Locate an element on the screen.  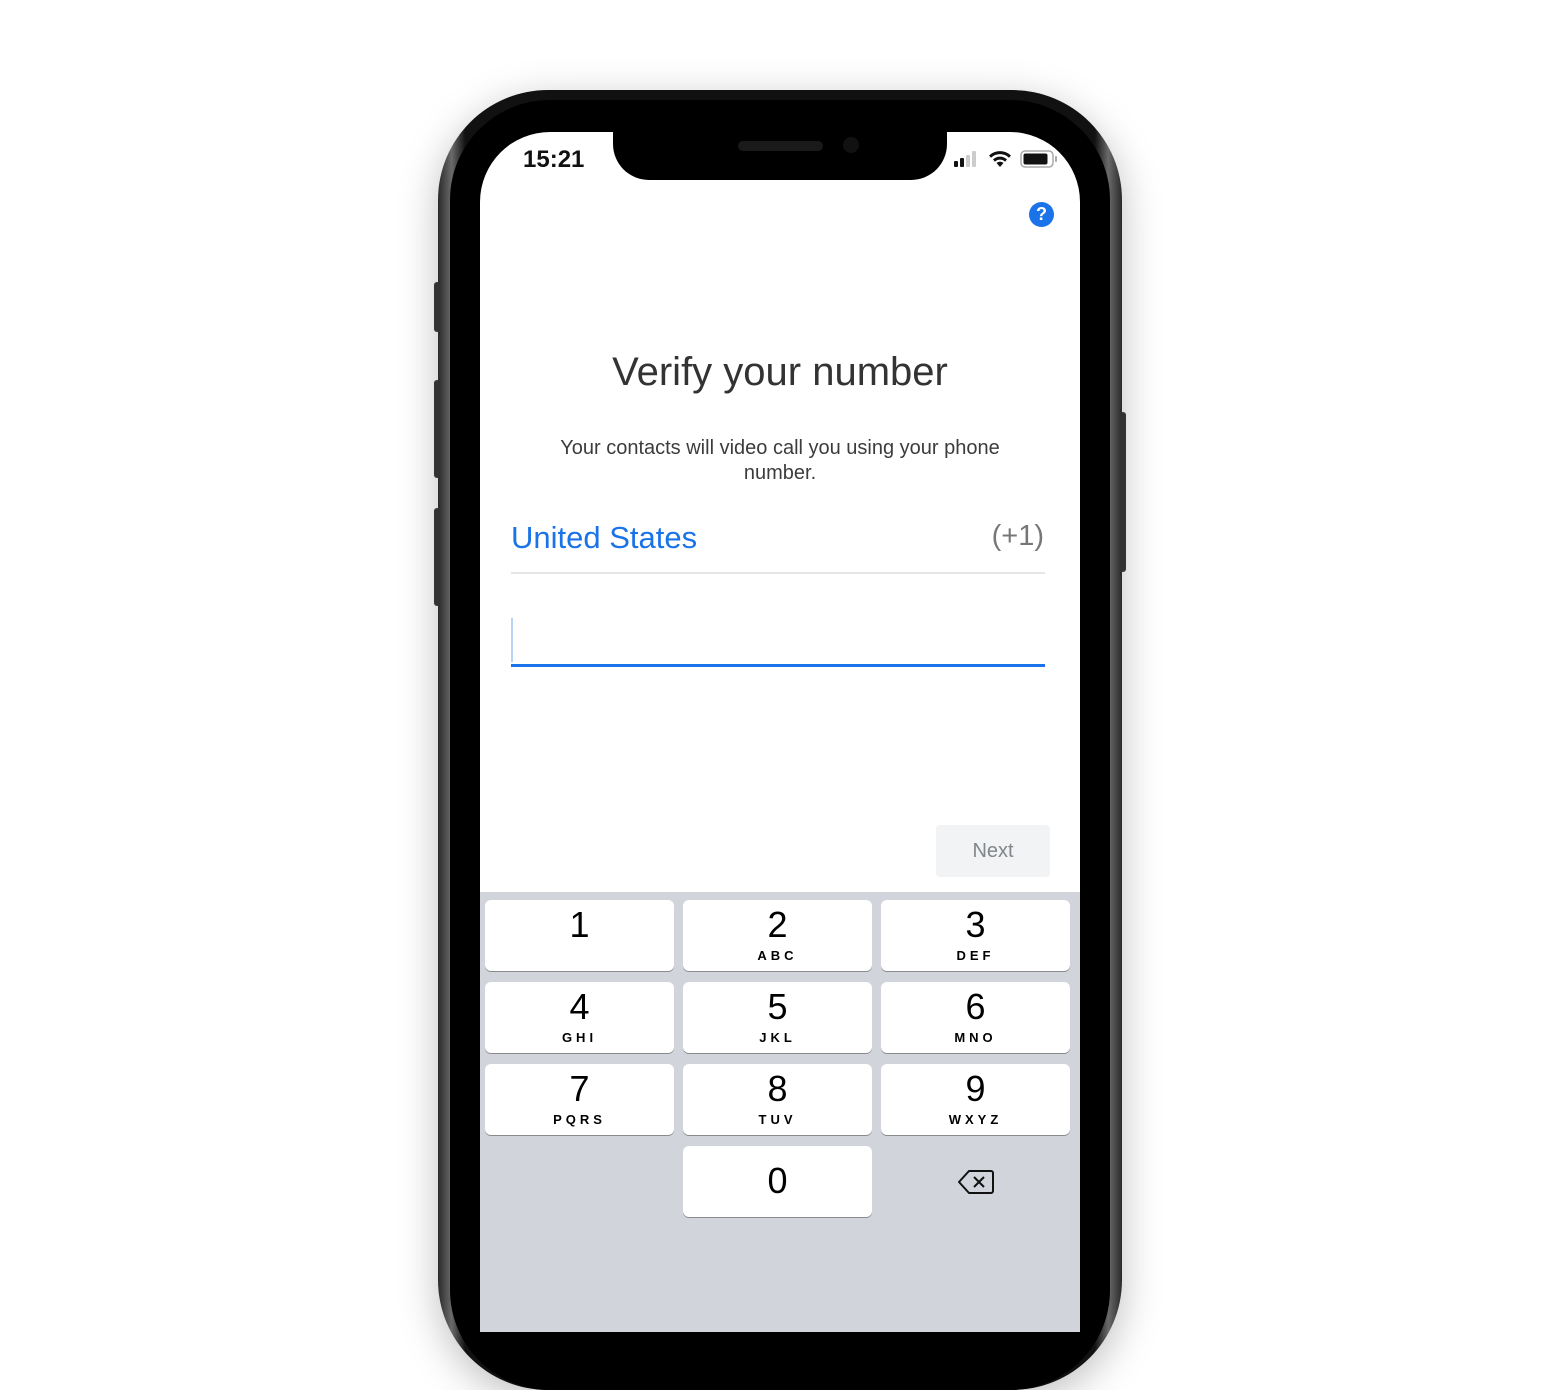
battery-icon is located at coordinates (1038, 159).